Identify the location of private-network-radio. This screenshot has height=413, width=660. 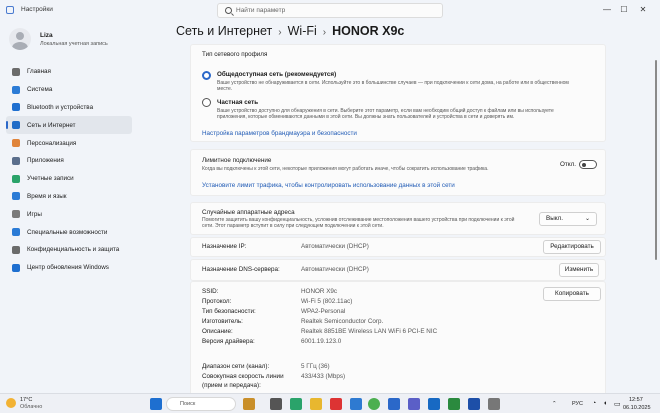
(206, 102).